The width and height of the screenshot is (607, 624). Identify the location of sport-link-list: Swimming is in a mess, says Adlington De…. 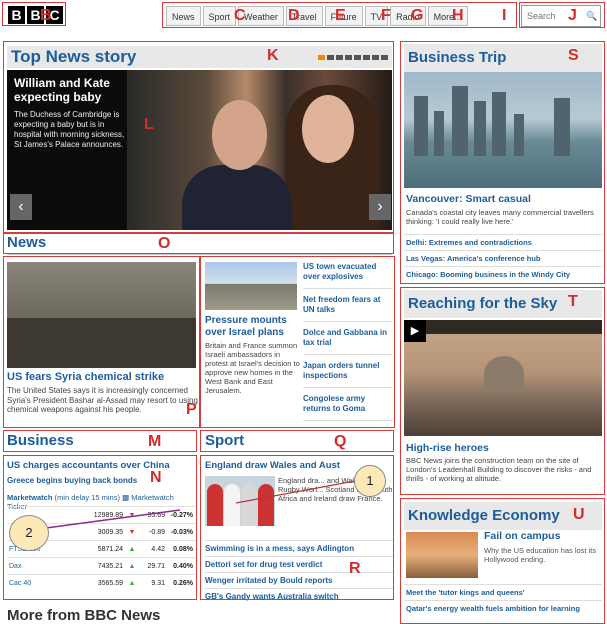
(300, 572).